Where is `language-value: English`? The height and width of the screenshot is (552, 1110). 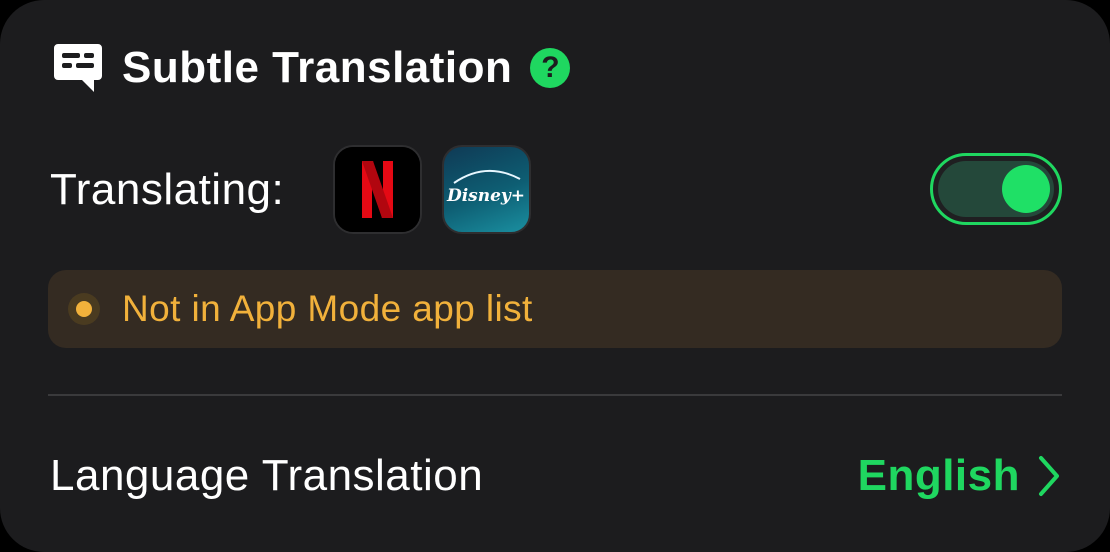
language-value: English is located at coordinates (960, 476).